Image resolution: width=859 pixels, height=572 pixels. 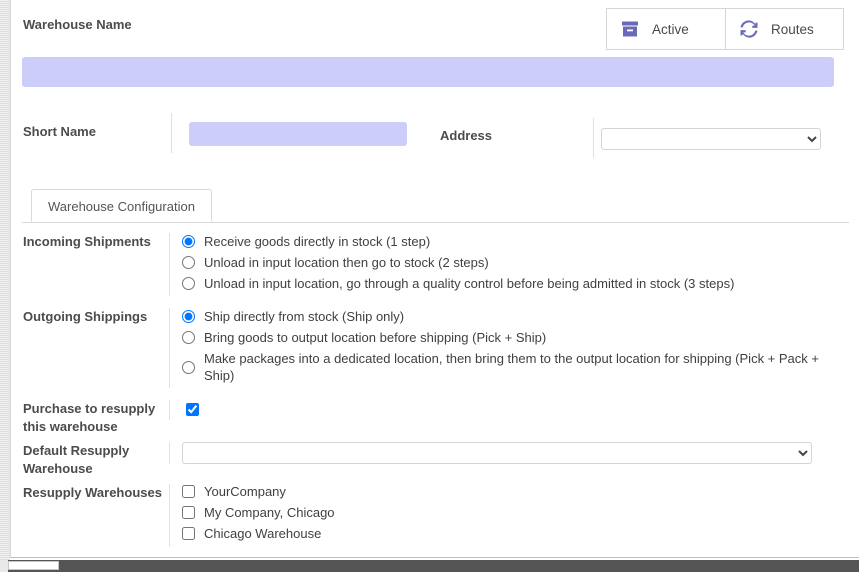 What do you see at coordinates (188, 262) in the screenshot?
I see `radio-input-incoming-2-steps` at bounding box center [188, 262].